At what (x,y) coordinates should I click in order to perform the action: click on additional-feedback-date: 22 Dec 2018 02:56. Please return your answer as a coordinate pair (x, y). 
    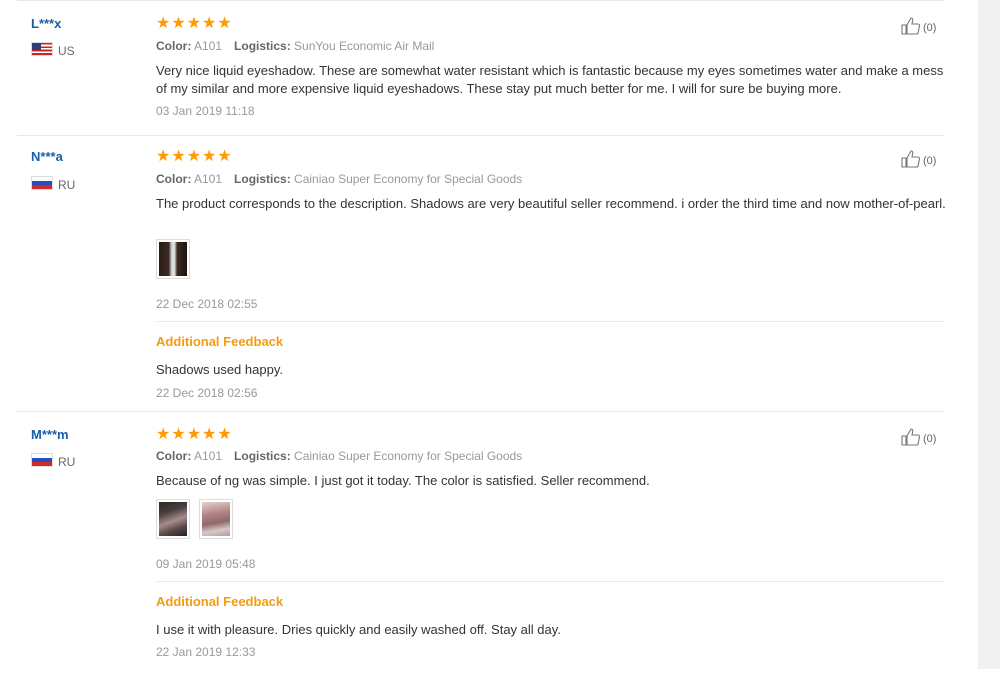
    Looking at the image, I should click on (207, 393).